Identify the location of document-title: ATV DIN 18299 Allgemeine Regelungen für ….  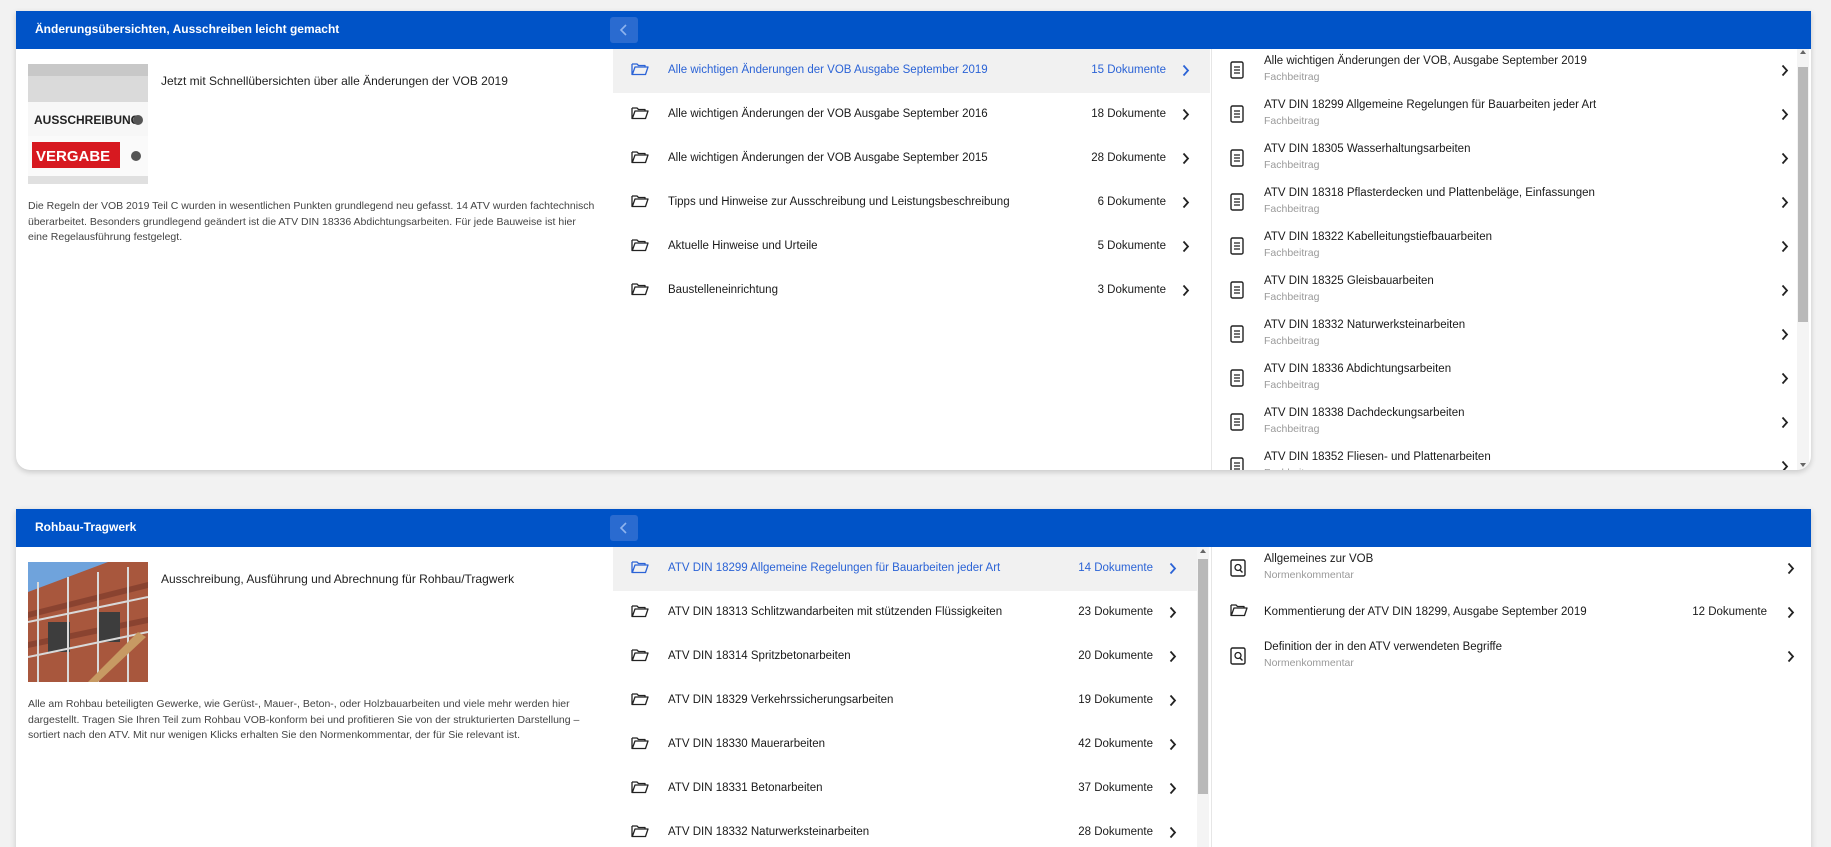
(1430, 105).